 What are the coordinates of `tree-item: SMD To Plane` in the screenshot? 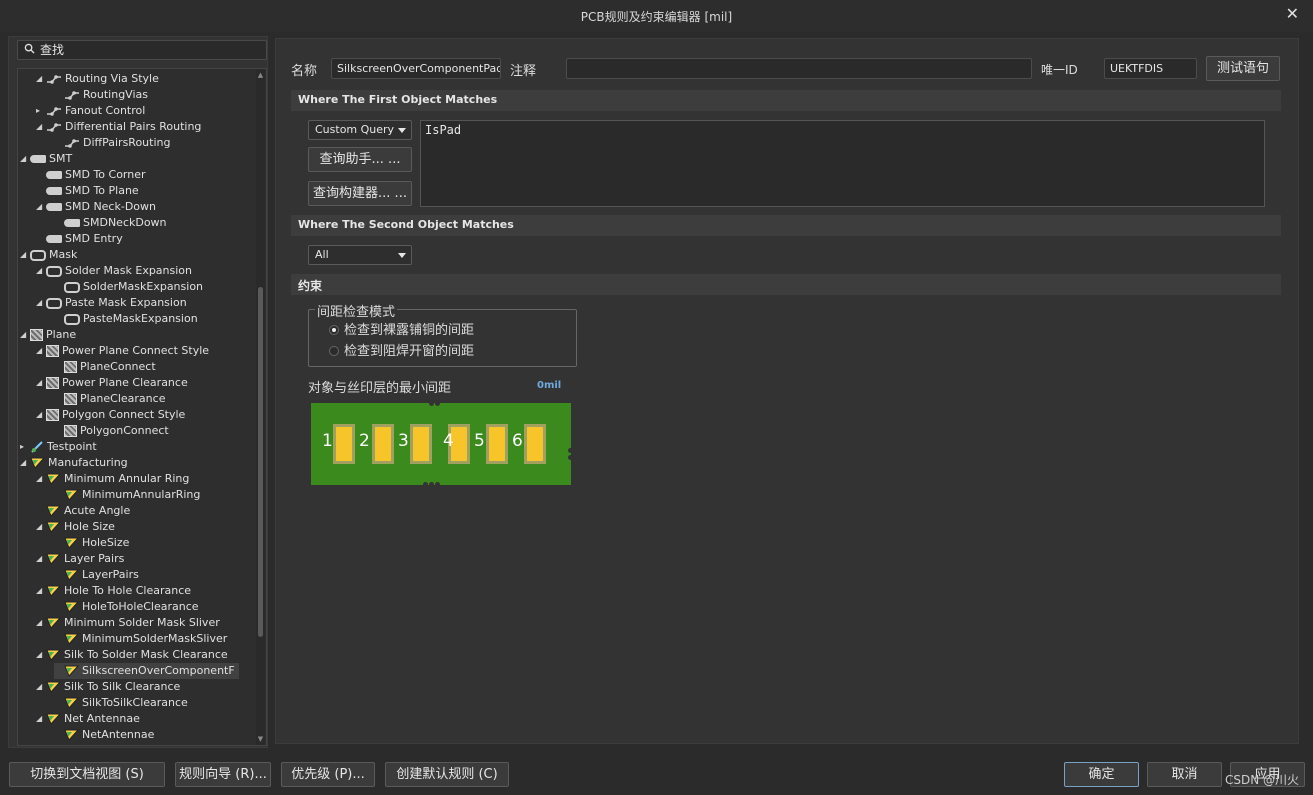 It's located at (87, 191).